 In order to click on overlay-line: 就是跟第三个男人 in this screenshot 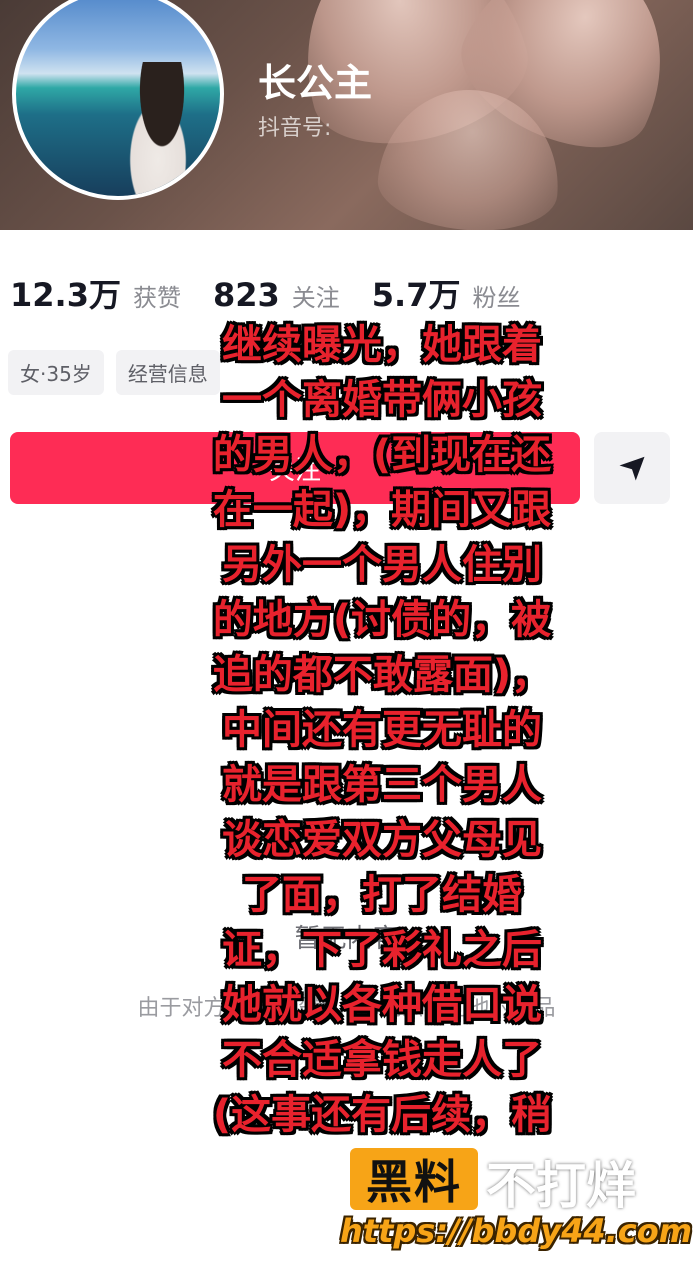, I will do `click(382, 785)`.